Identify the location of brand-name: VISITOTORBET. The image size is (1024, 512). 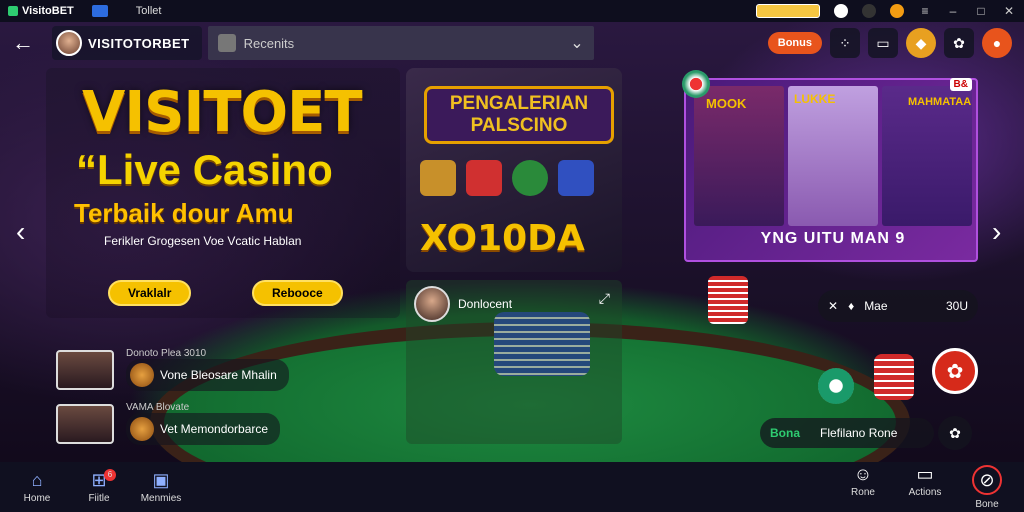
(139, 43).